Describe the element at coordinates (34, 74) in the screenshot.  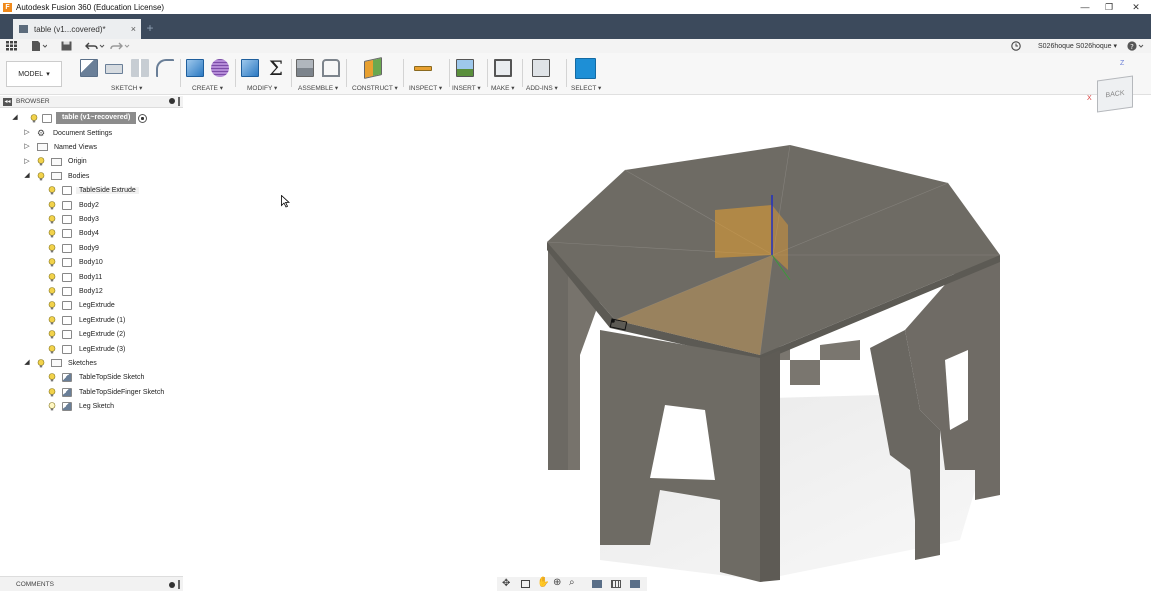
I see `workspace-switcher: MODEL ▾` at that location.